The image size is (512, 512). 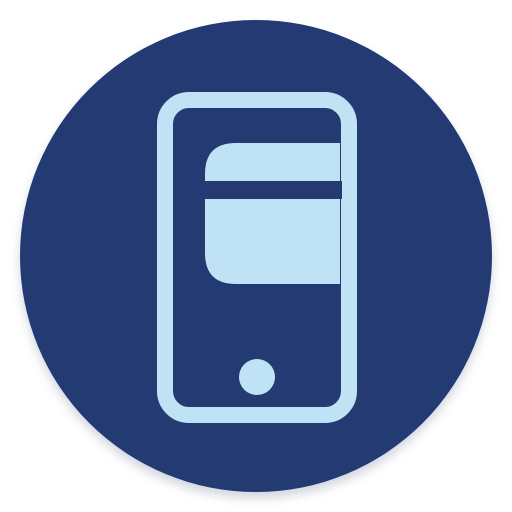 I want to click on phone-home-button-icon, so click(x=257, y=377).